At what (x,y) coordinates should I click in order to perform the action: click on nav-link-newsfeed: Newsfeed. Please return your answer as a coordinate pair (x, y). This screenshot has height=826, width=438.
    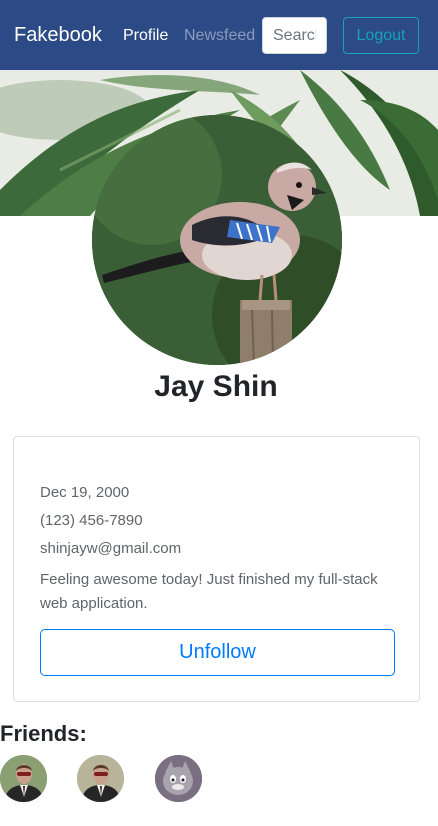
    Looking at the image, I should click on (219, 36).